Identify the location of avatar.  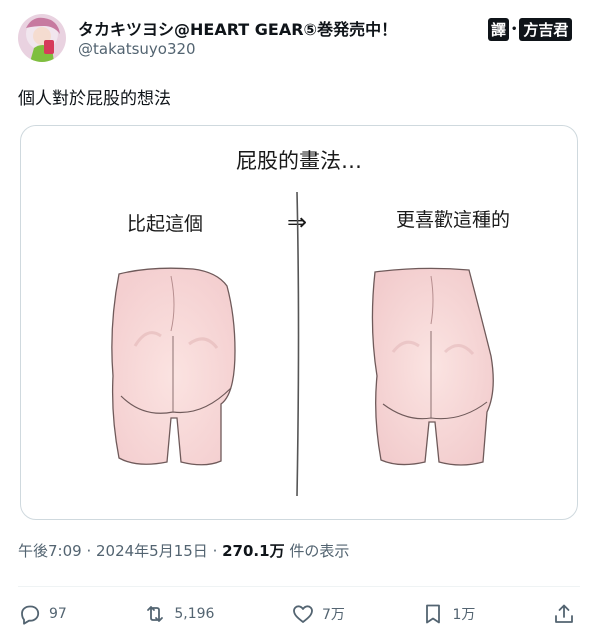
(42, 38).